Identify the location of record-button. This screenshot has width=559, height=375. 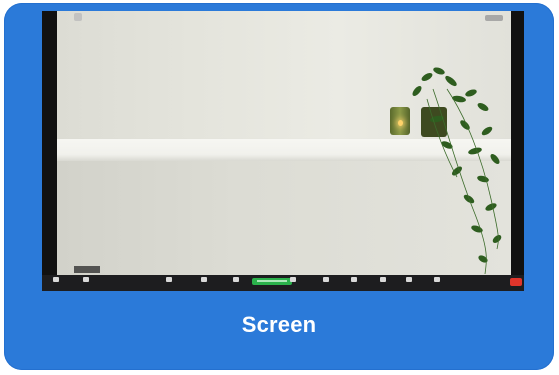
(293, 283).